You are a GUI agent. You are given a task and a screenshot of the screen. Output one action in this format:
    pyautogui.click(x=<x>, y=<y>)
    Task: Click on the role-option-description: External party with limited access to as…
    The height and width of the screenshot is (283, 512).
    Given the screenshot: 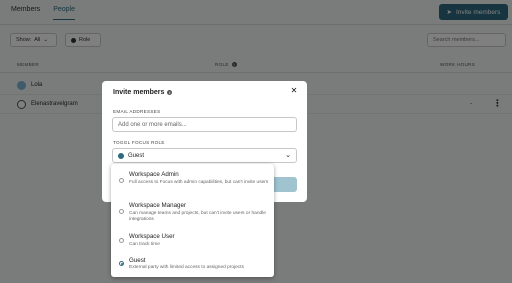 What is the action you would take?
    pyautogui.click(x=186, y=267)
    